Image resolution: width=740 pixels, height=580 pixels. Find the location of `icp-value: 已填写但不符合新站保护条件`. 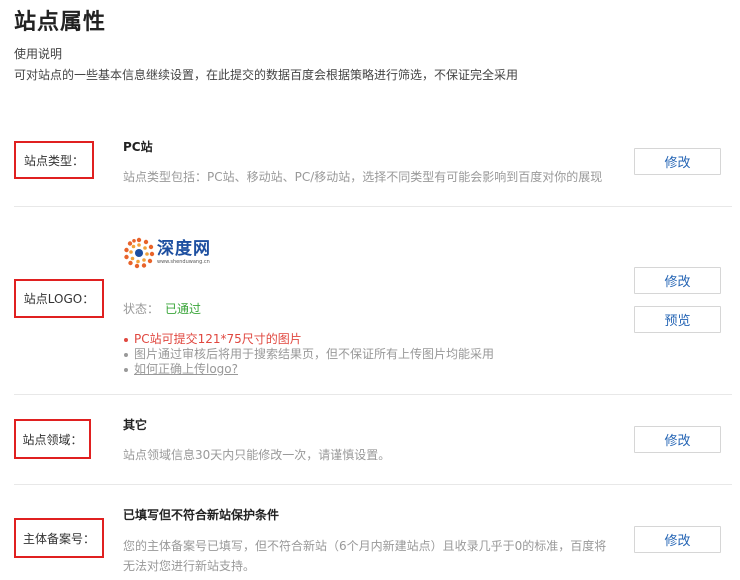

icp-value: 已填写但不符合新站保护条件 is located at coordinates (201, 515).